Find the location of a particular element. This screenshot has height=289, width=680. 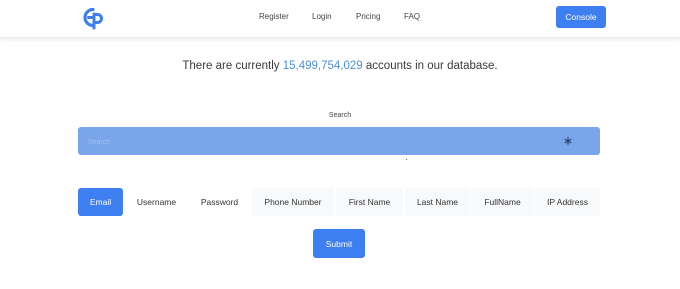

gp-logo-icon is located at coordinates (92, 18).